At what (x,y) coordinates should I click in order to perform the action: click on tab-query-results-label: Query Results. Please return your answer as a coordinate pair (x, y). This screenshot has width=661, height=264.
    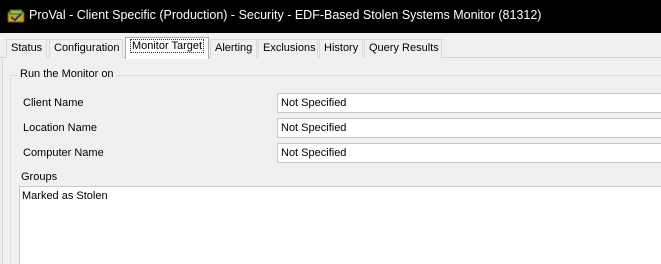
    Looking at the image, I should click on (404, 48).